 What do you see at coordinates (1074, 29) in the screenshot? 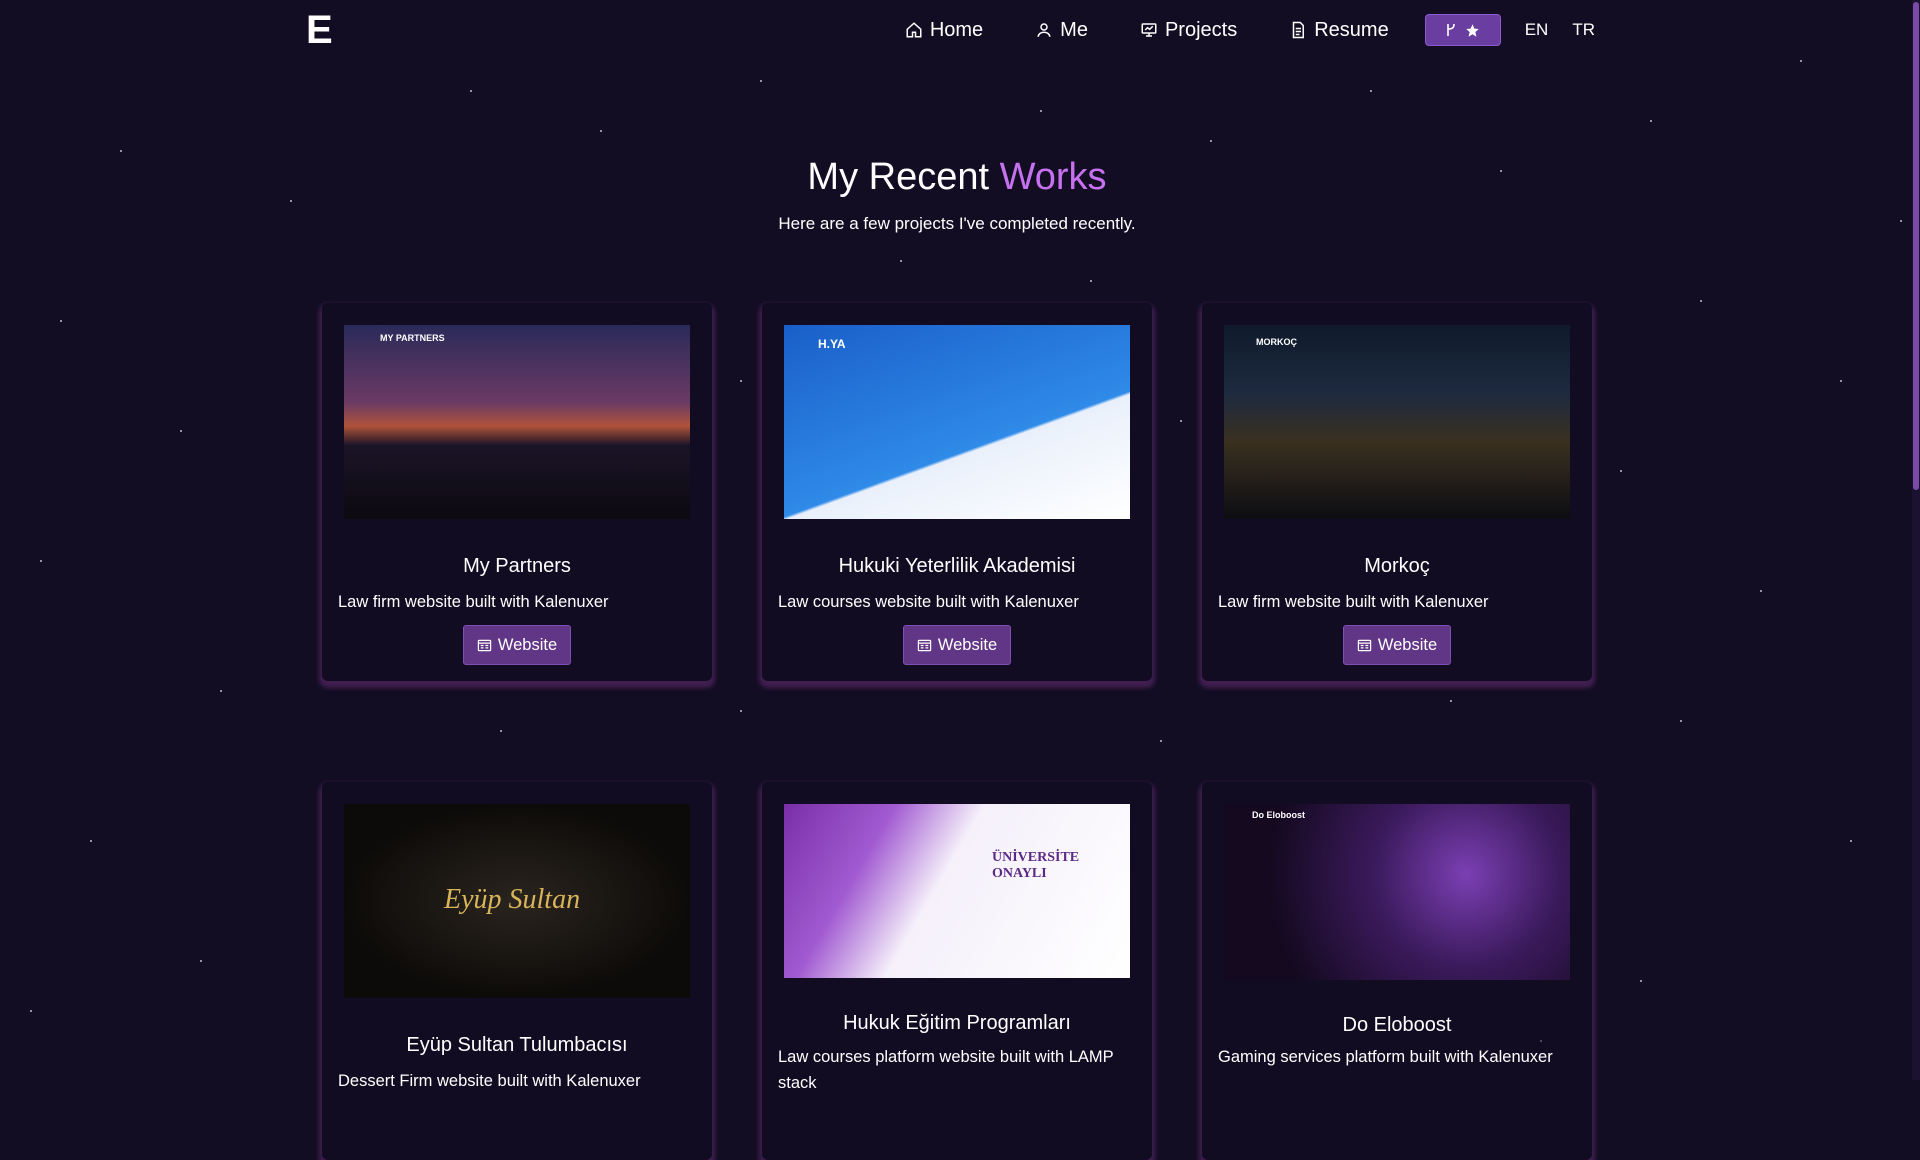
I see `nav-item-label: Me` at bounding box center [1074, 29].